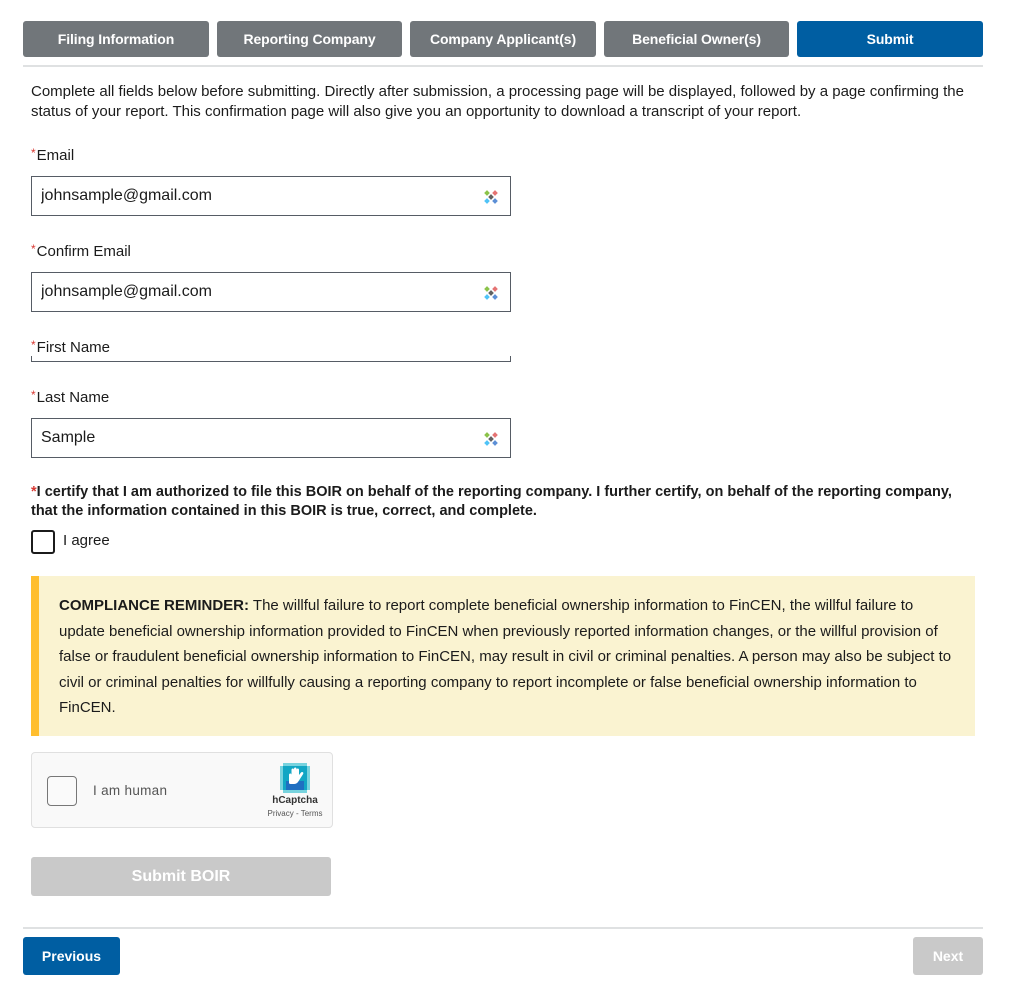  I want to click on confirm-email-input, so click(251, 292).